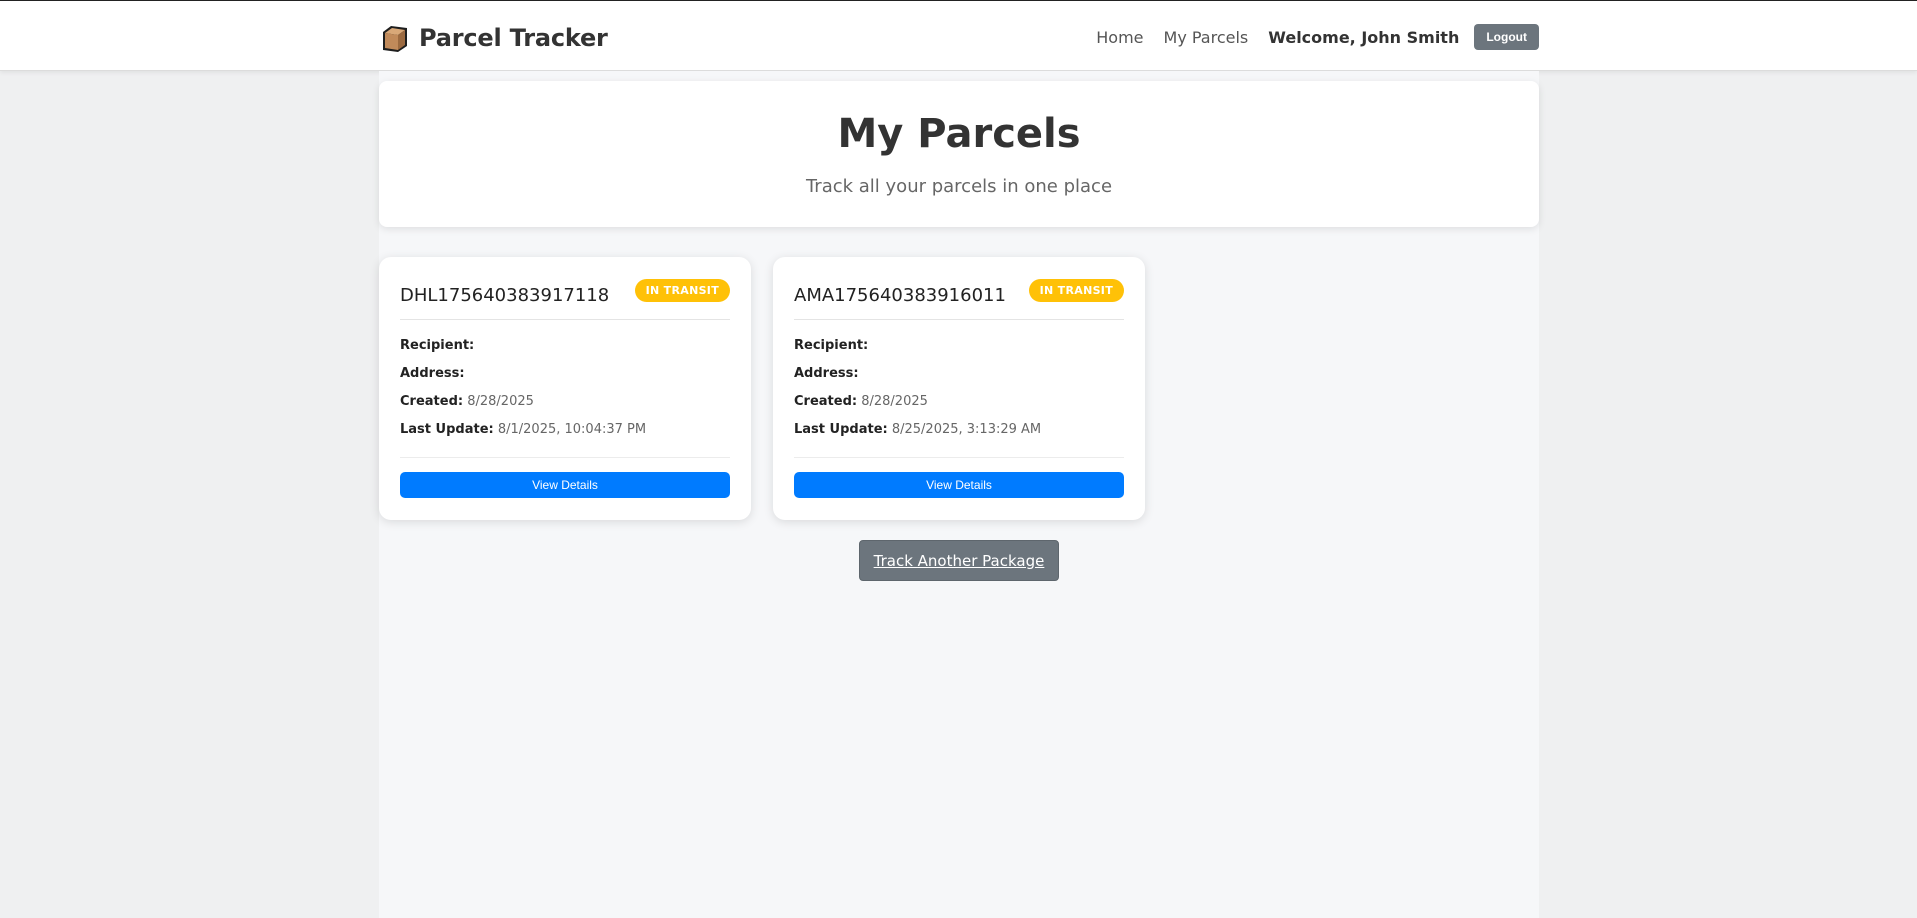  Describe the element at coordinates (959, 560) in the screenshot. I see `track-another-package-button: Track Another Package` at that location.